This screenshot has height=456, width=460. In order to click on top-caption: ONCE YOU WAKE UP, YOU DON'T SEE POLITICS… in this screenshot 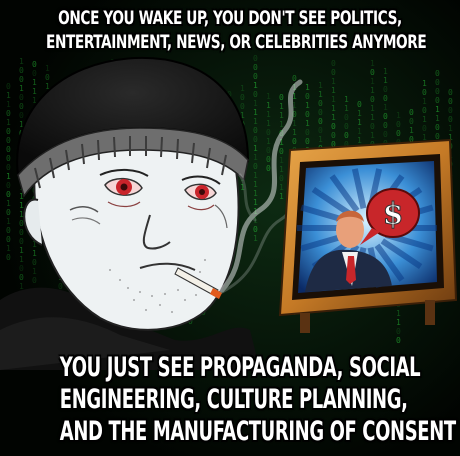, I will do `click(236, 30)`.